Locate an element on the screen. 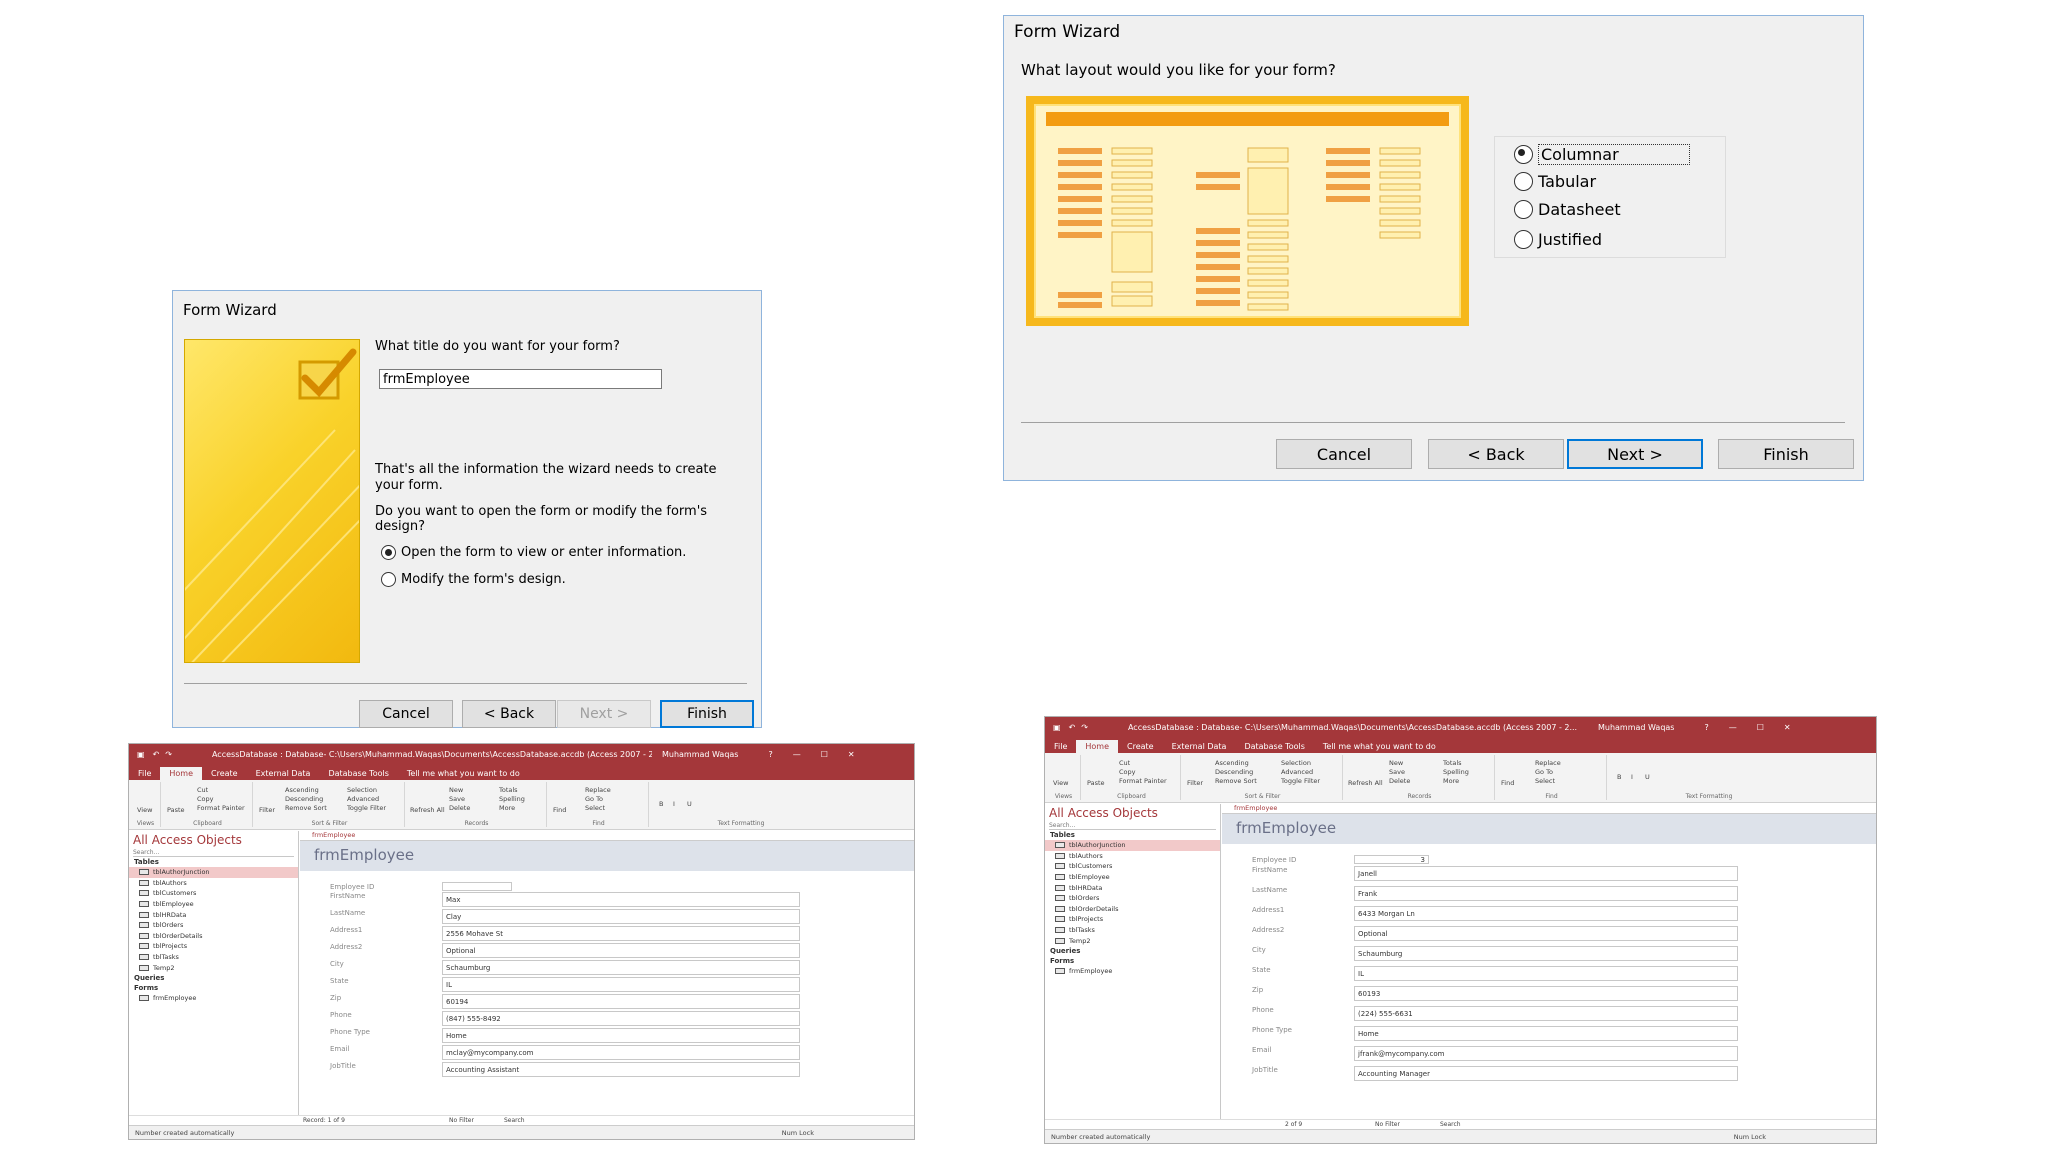  record-position: Record: 1 of 9 is located at coordinates (324, 1120).